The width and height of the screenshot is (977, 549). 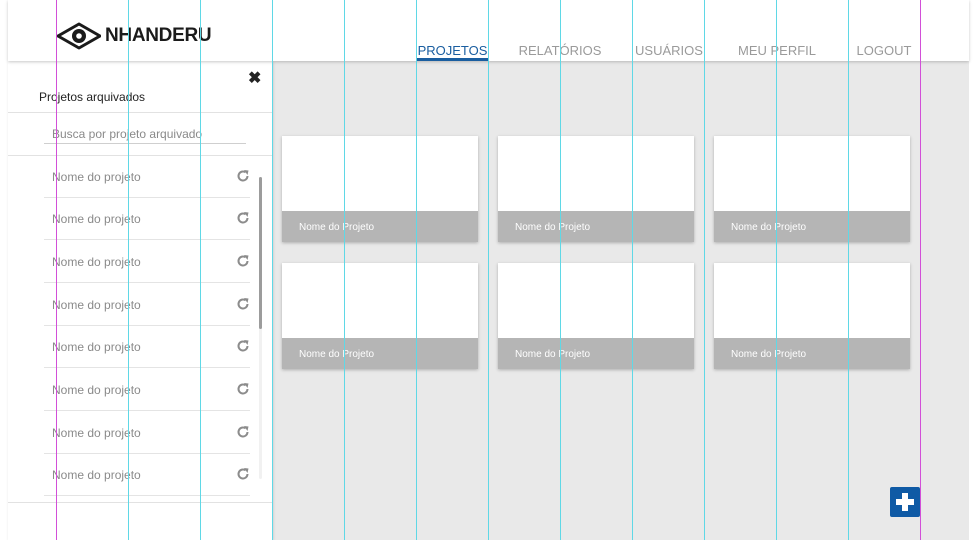 I want to click on add-project-button, so click(x=905, y=502).